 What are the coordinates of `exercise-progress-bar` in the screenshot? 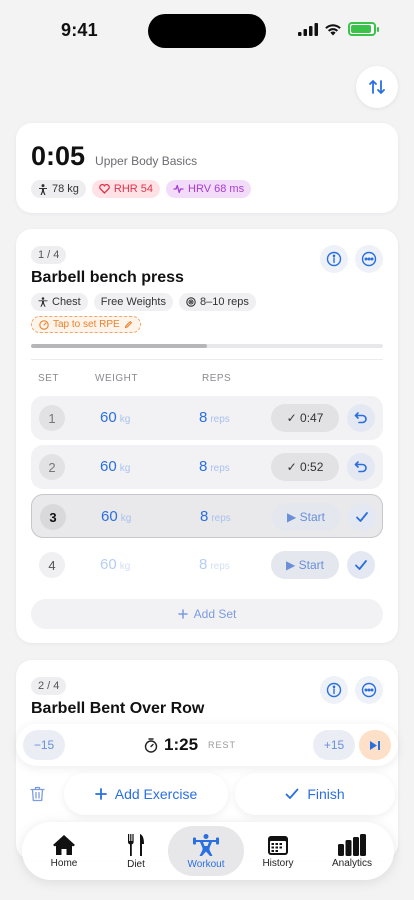 It's located at (207, 346).